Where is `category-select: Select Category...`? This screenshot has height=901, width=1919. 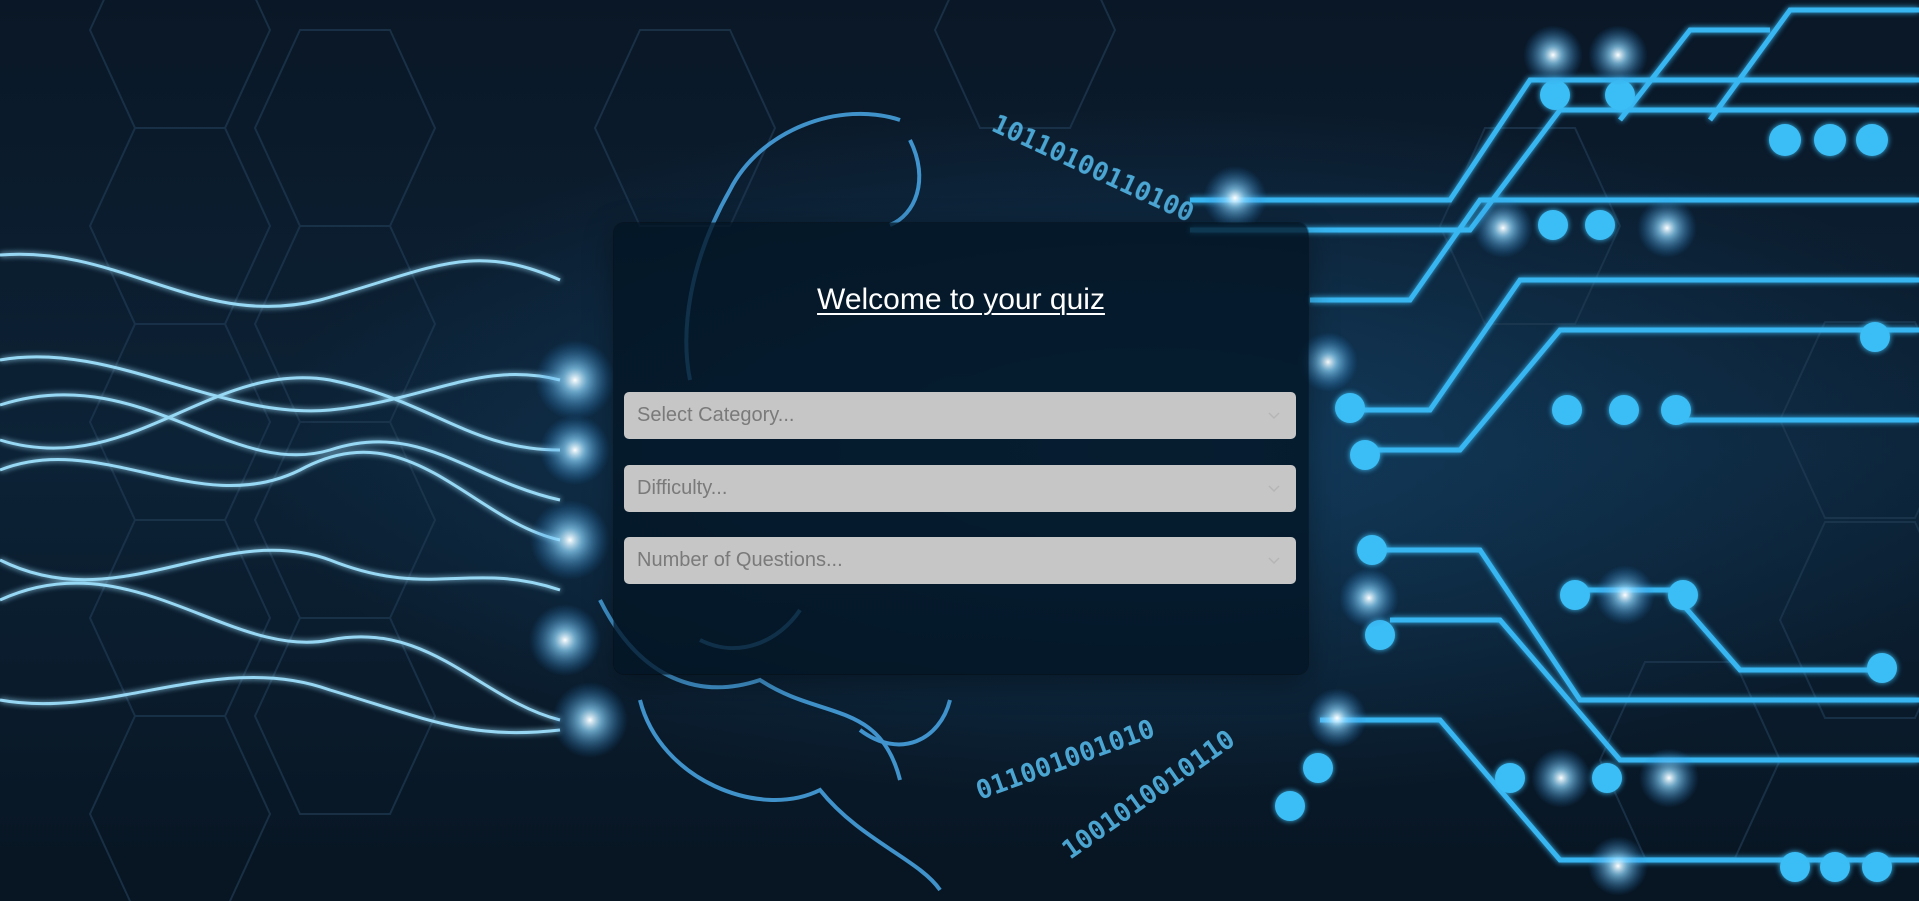
category-select: Select Category... is located at coordinates (960, 415).